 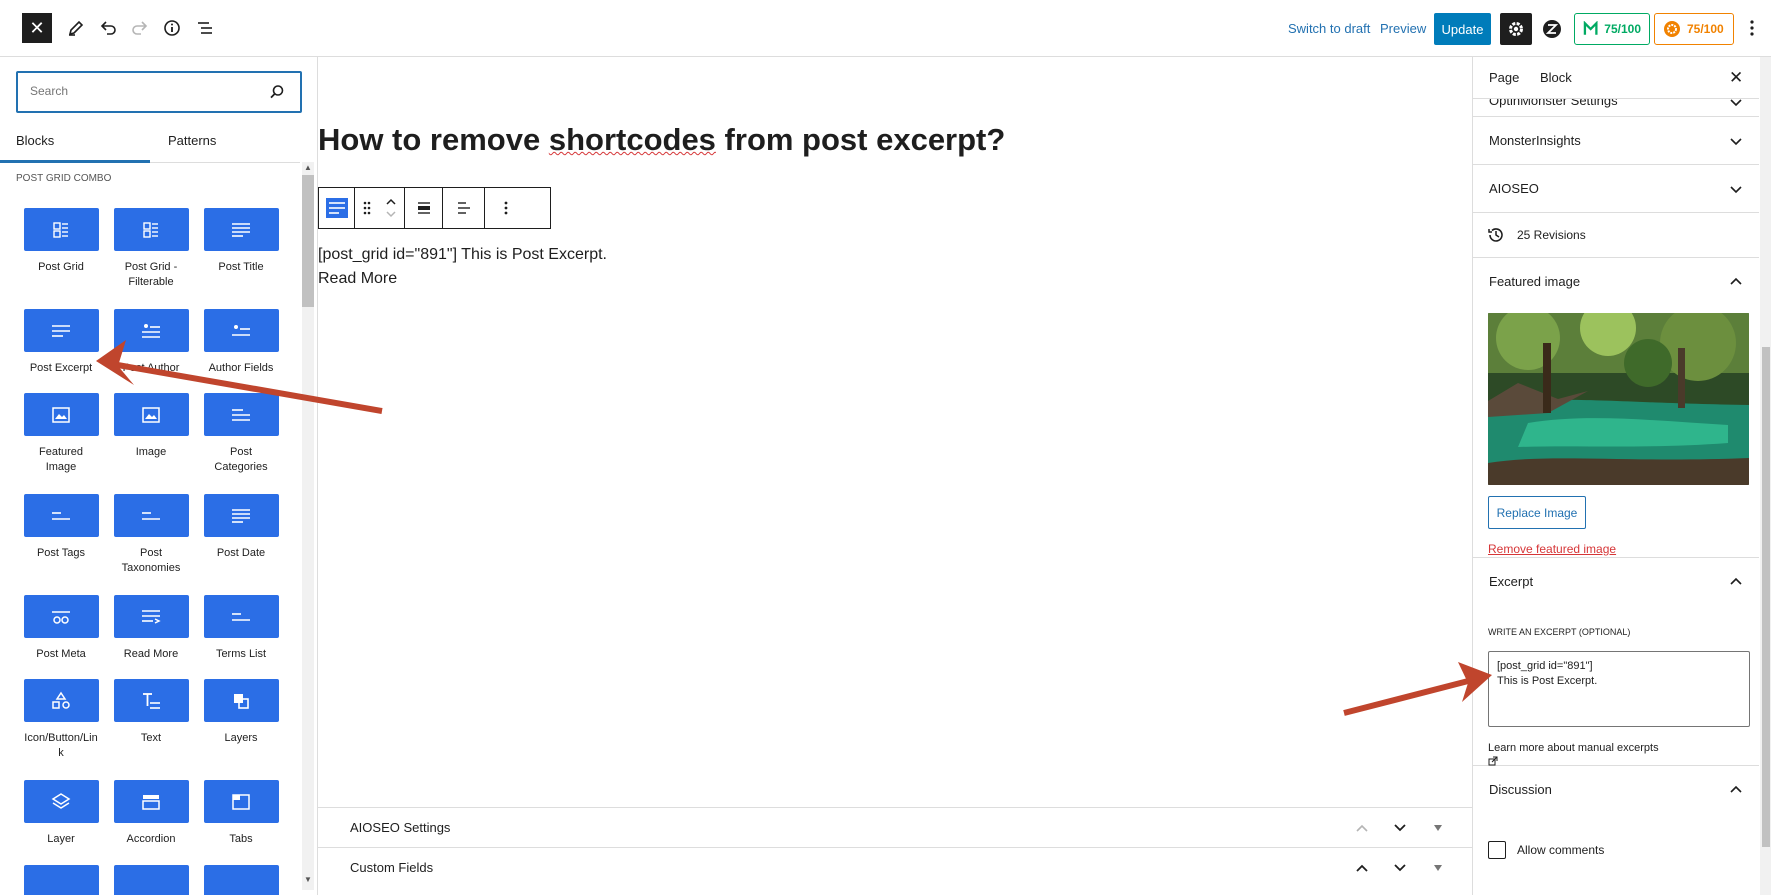 I want to click on drag-handle-icon, so click(x=367, y=208).